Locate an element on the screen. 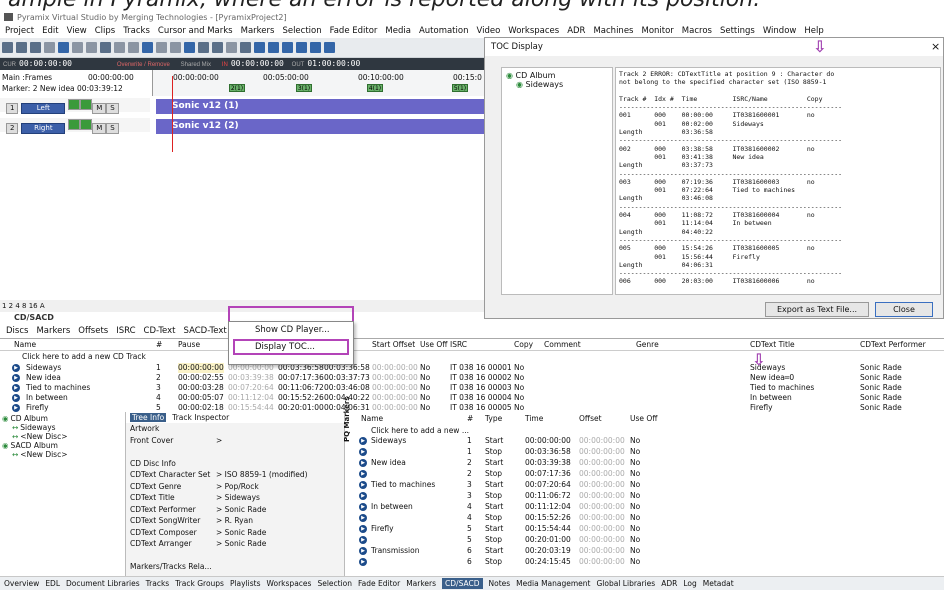 Image resolution: width=944 pixels, height=590 pixels. status-tab-selection: Selection is located at coordinates (334, 583).